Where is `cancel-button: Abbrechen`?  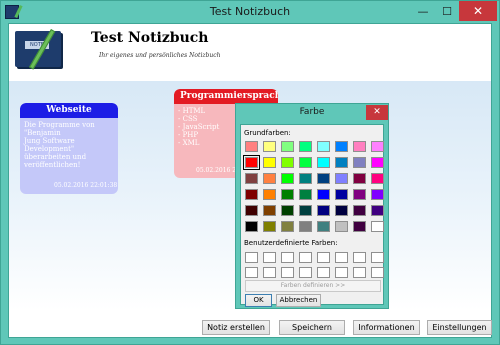
cancel-button: Abbrechen is located at coordinates (298, 300).